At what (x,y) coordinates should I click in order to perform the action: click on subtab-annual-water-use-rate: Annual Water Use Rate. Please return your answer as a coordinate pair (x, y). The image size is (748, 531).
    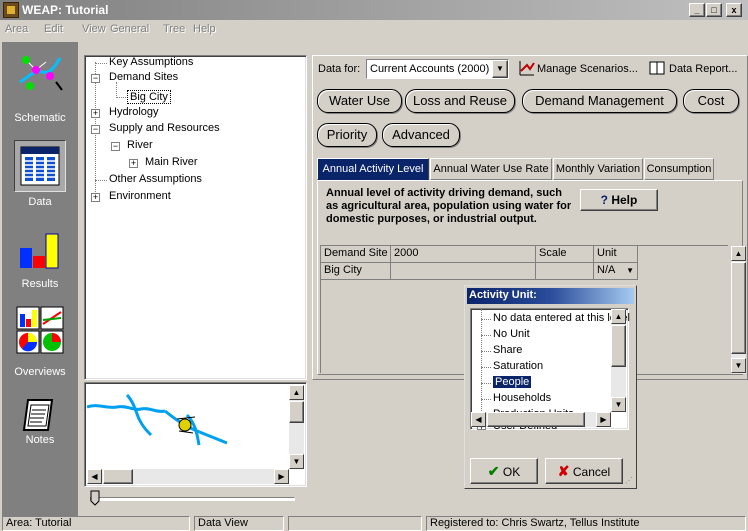
    Looking at the image, I should click on (491, 169).